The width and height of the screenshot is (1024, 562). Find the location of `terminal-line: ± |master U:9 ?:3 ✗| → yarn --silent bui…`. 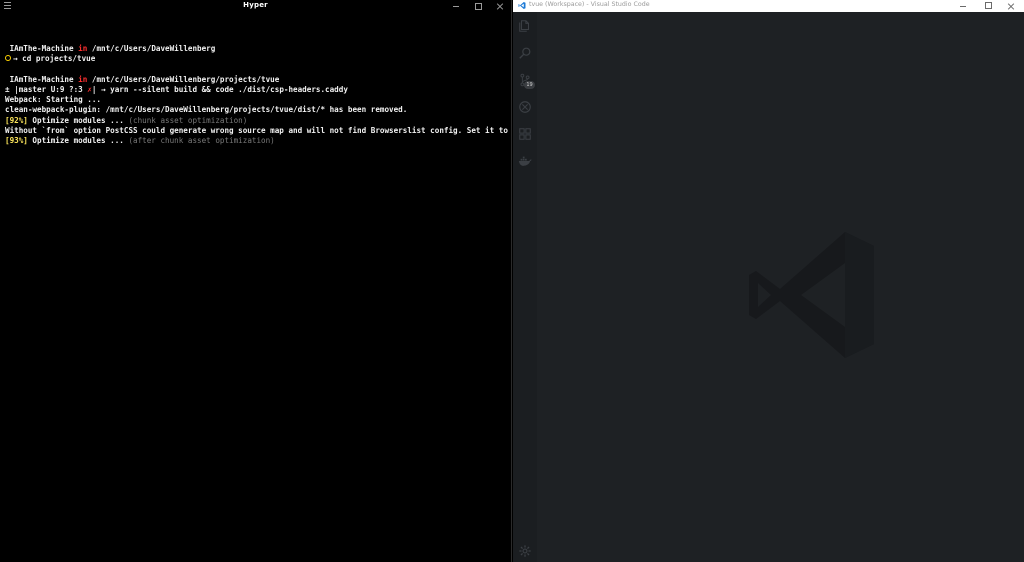

terminal-line: ± |master U:9 ?:3 ✗| → yarn --silent bui… is located at coordinates (256, 90).